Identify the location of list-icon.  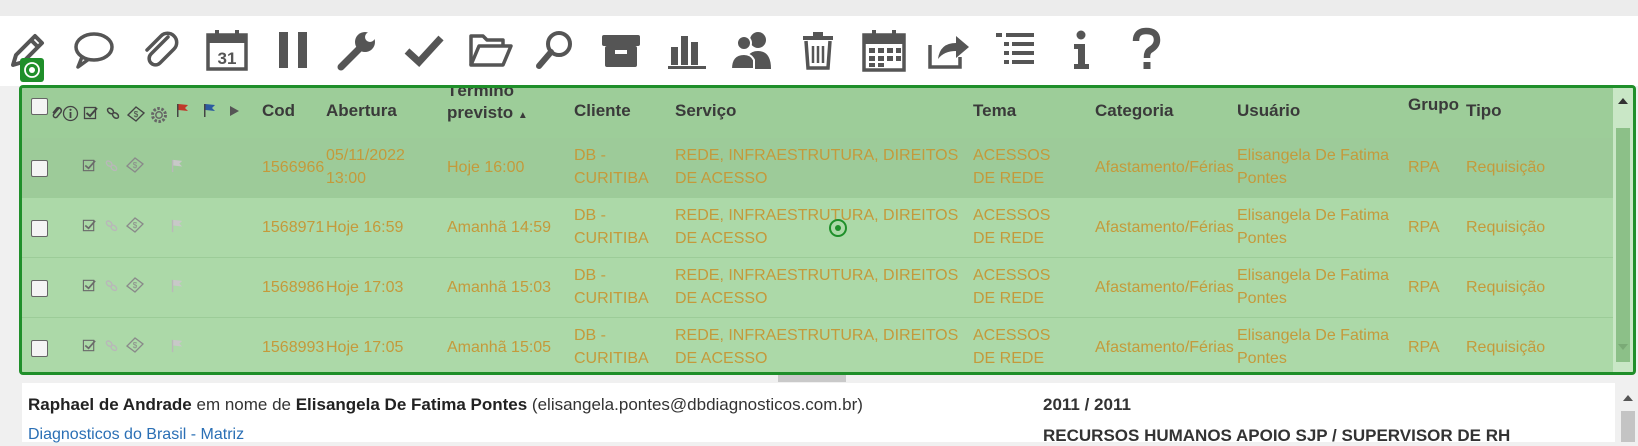
(1015, 50).